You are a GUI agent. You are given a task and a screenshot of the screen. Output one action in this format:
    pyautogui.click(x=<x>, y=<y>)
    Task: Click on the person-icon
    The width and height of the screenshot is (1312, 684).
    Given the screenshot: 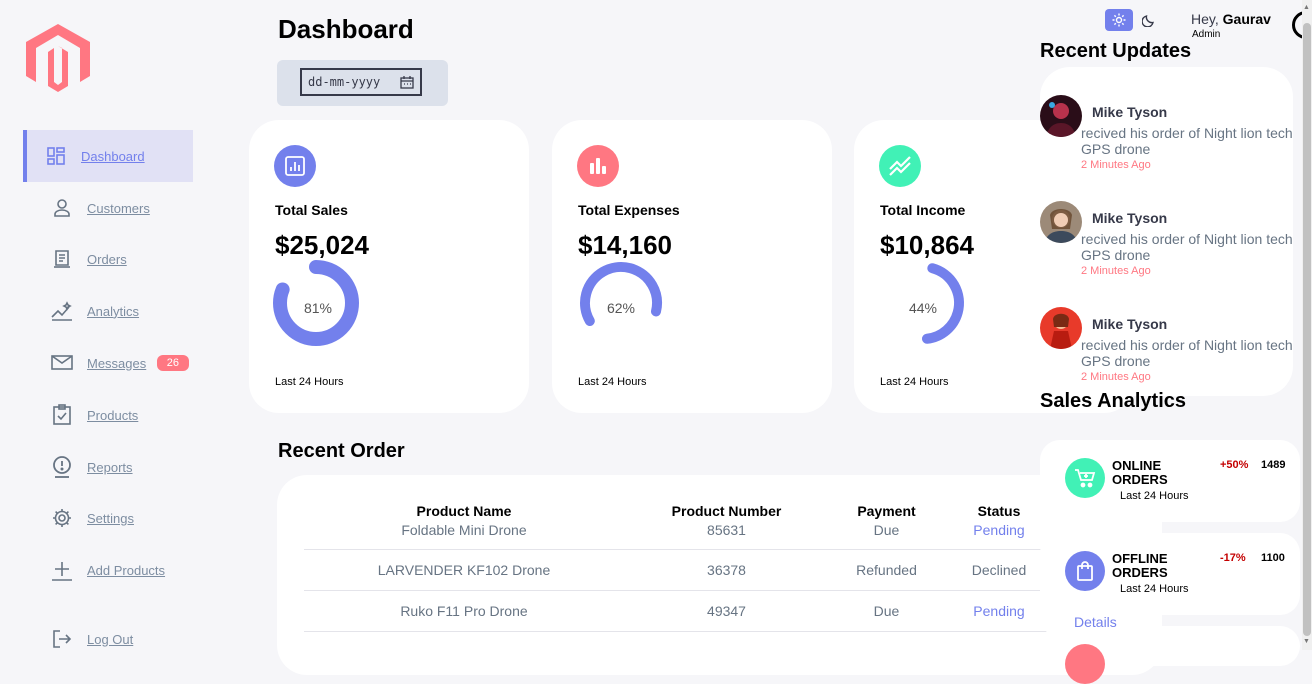 What is the action you would take?
    pyautogui.click(x=62, y=208)
    